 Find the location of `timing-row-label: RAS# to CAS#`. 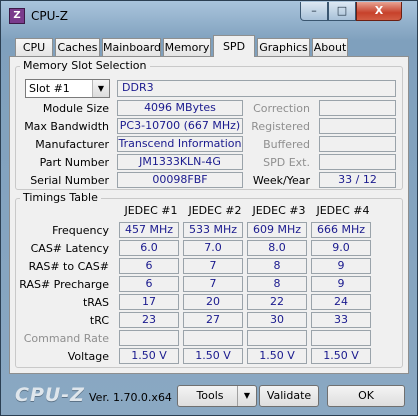

timing-row-label: RAS# to CAS# is located at coordinates (68, 266).